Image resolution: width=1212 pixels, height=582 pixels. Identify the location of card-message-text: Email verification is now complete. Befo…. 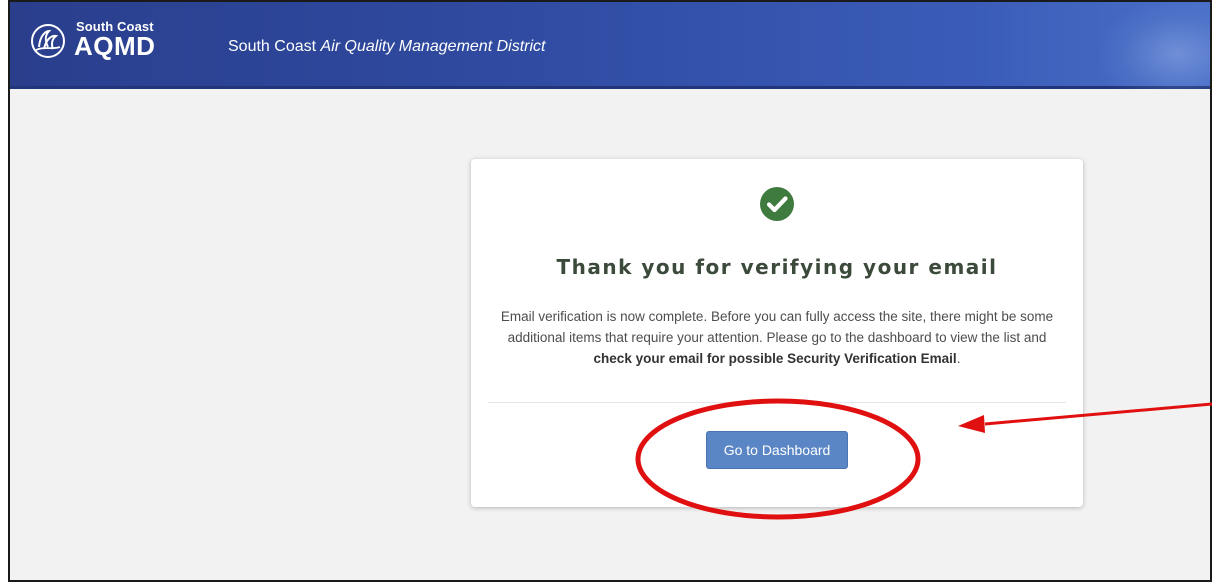
(777, 327).